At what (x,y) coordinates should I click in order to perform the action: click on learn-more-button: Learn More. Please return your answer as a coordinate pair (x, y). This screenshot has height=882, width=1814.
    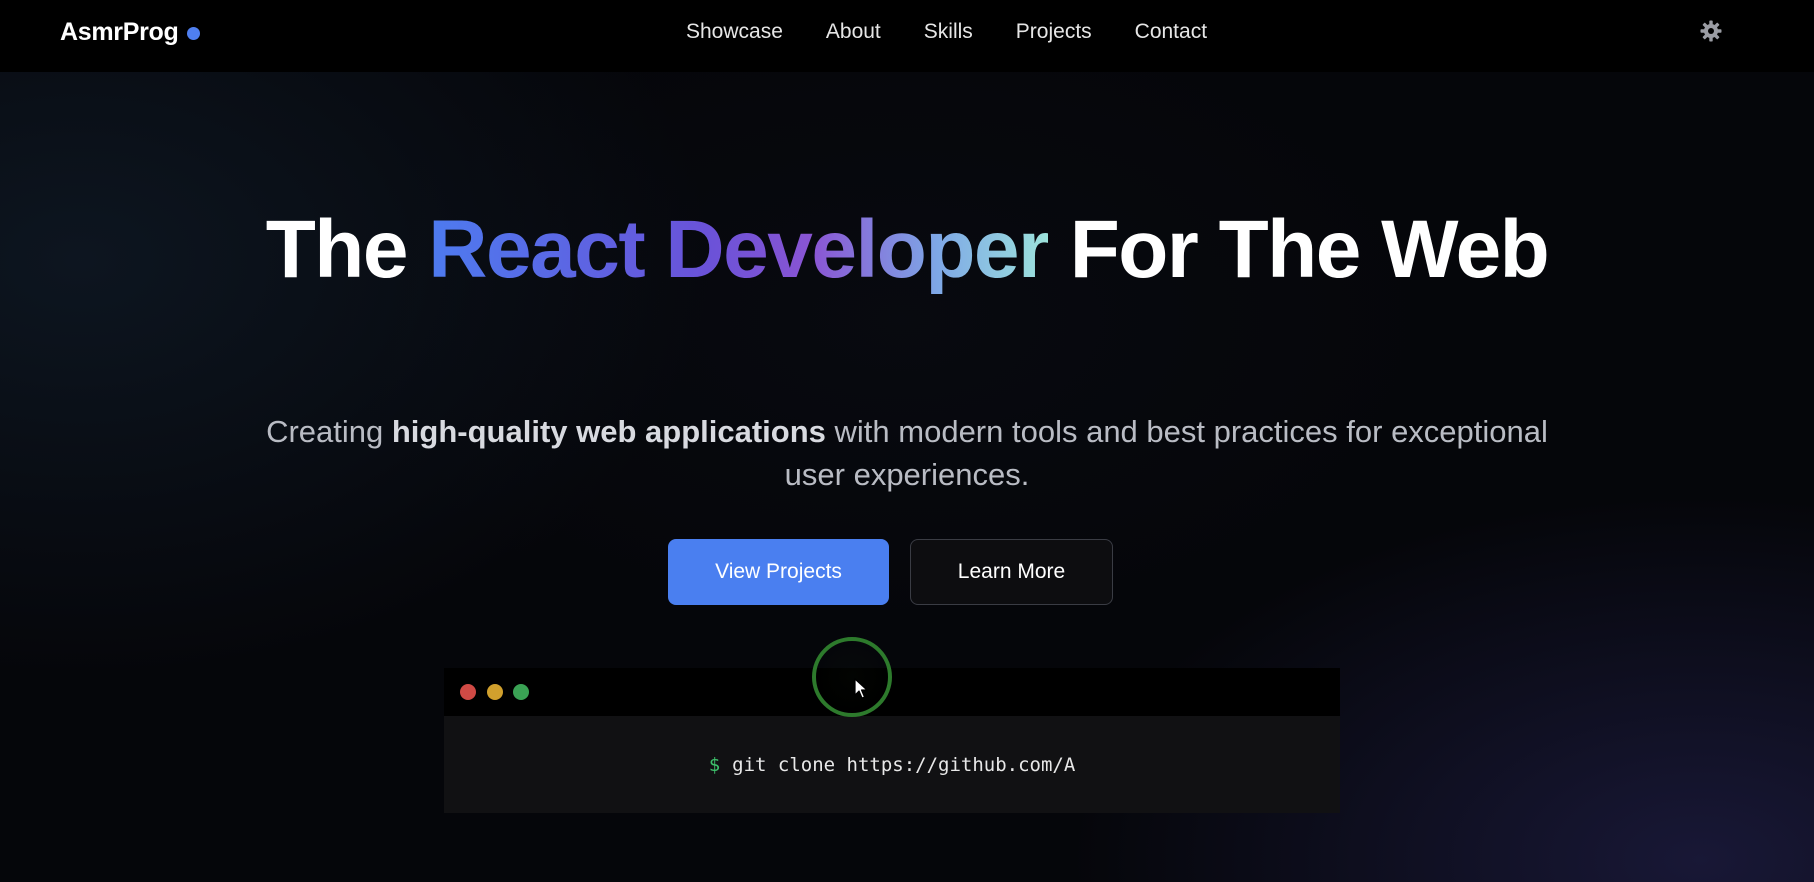
    Looking at the image, I should click on (1011, 572).